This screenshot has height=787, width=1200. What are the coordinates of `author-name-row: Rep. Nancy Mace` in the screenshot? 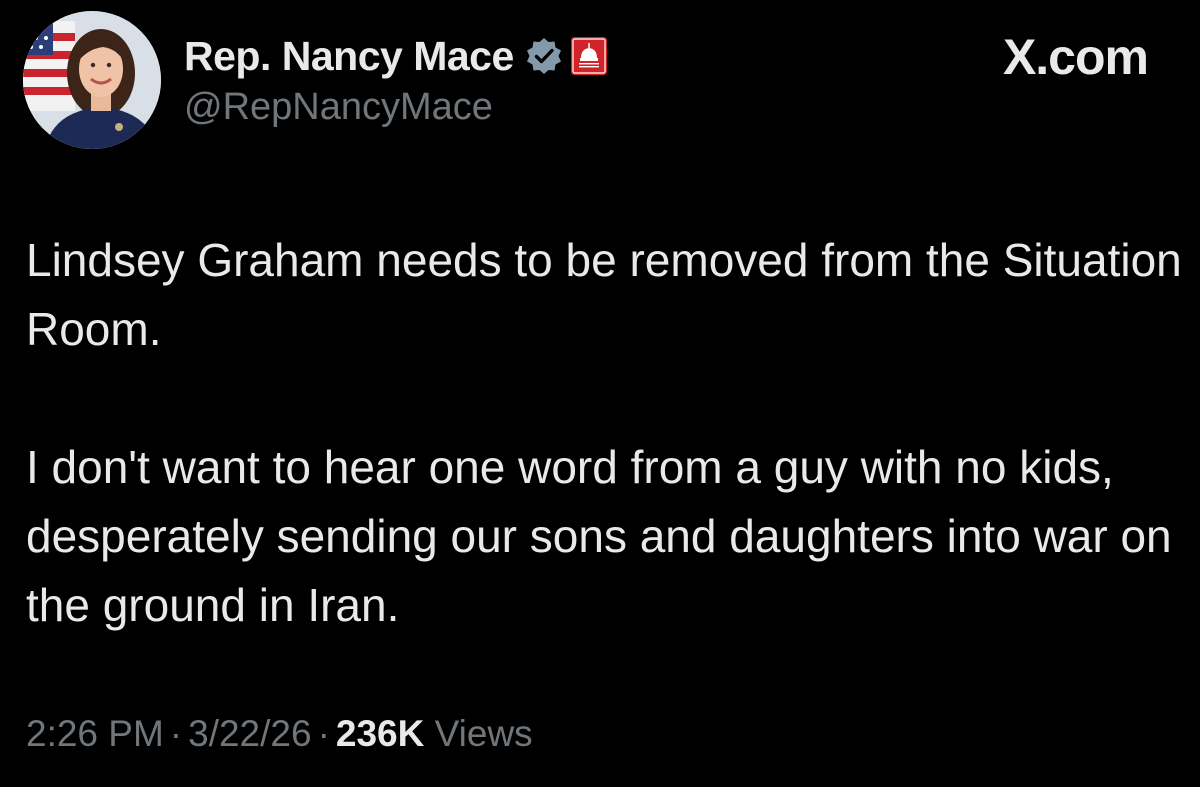 It's located at (396, 56).